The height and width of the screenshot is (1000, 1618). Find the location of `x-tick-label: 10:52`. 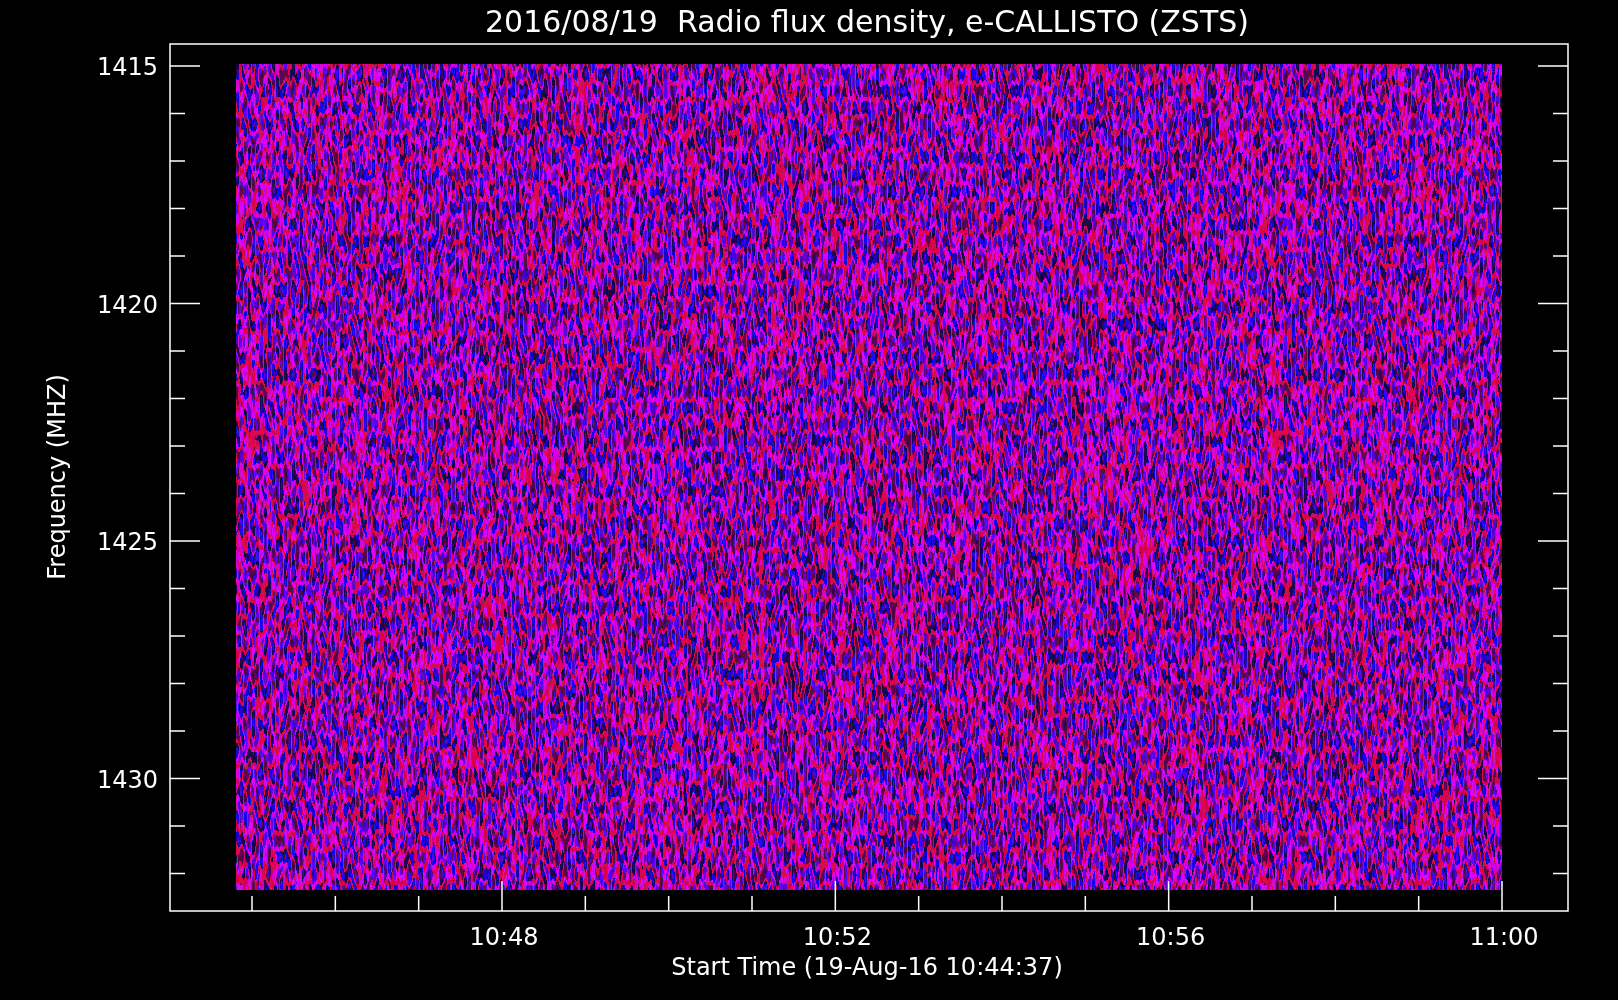

x-tick-label: 10:52 is located at coordinates (837, 937).